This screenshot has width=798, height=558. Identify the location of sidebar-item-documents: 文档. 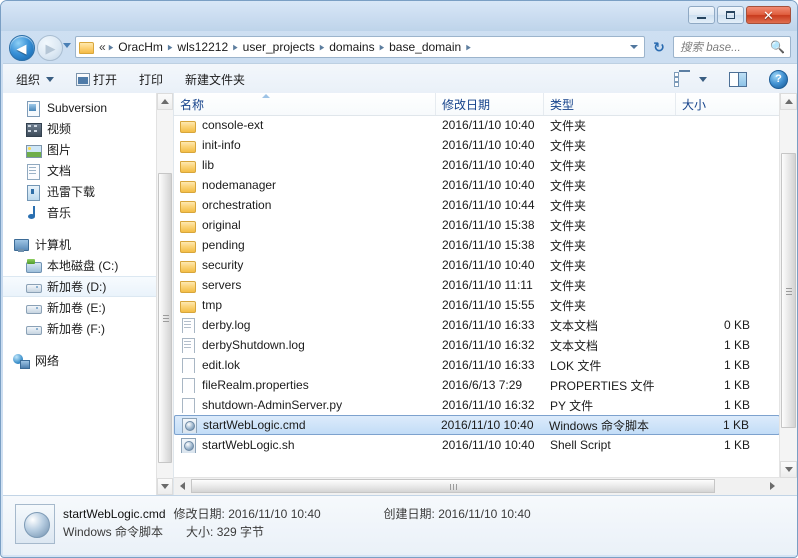
(79, 170).